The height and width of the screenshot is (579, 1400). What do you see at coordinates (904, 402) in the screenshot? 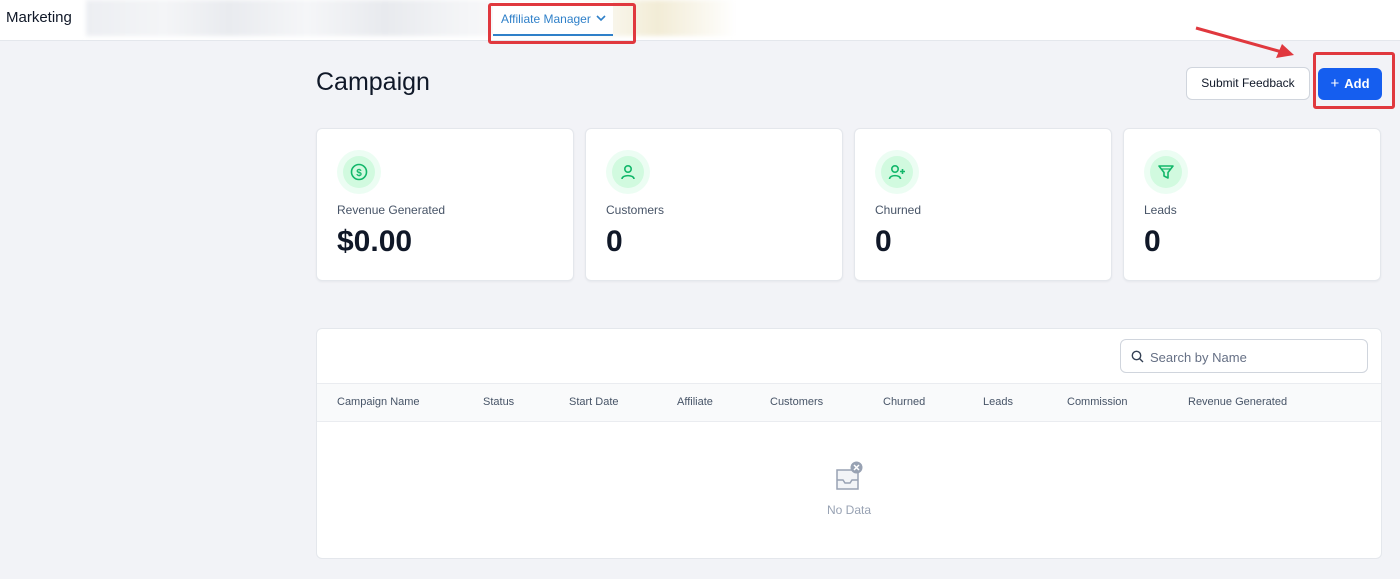
I see `column-header: Churned` at bounding box center [904, 402].